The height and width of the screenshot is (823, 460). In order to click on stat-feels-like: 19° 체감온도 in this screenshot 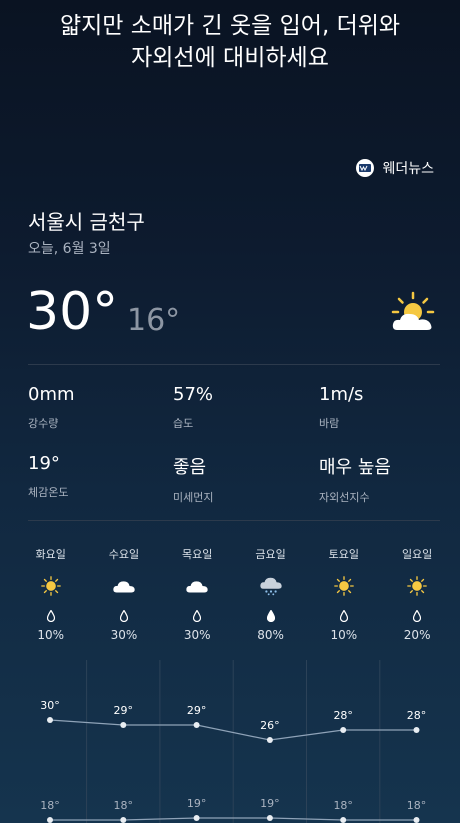, I will do `click(98, 476)`.